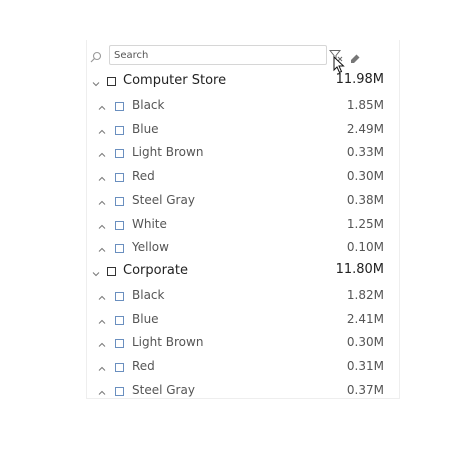 The image size is (474, 474). Describe the element at coordinates (150, 247) in the screenshot. I see `item-label: Yellow` at that location.